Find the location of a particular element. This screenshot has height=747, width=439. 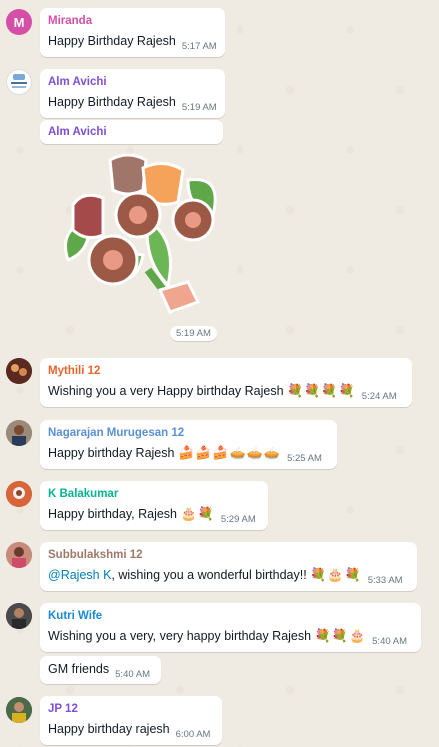

message-time: 5:24 AM is located at coordinates (379, 396).